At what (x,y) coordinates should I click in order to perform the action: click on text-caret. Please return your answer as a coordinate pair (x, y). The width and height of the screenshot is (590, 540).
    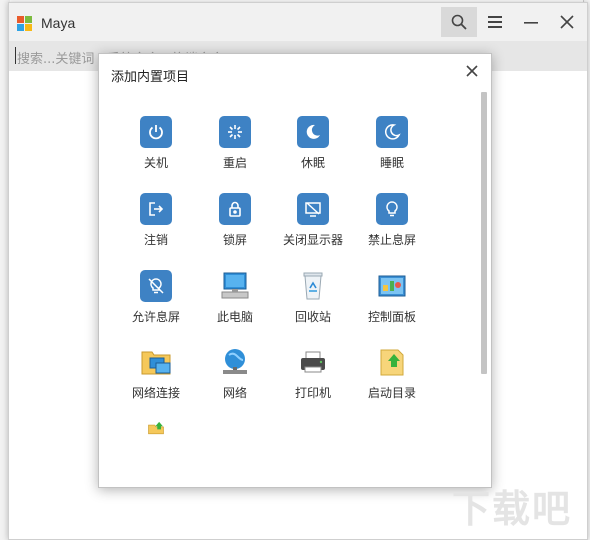
    Looking at the image, I should click on (15, 55).